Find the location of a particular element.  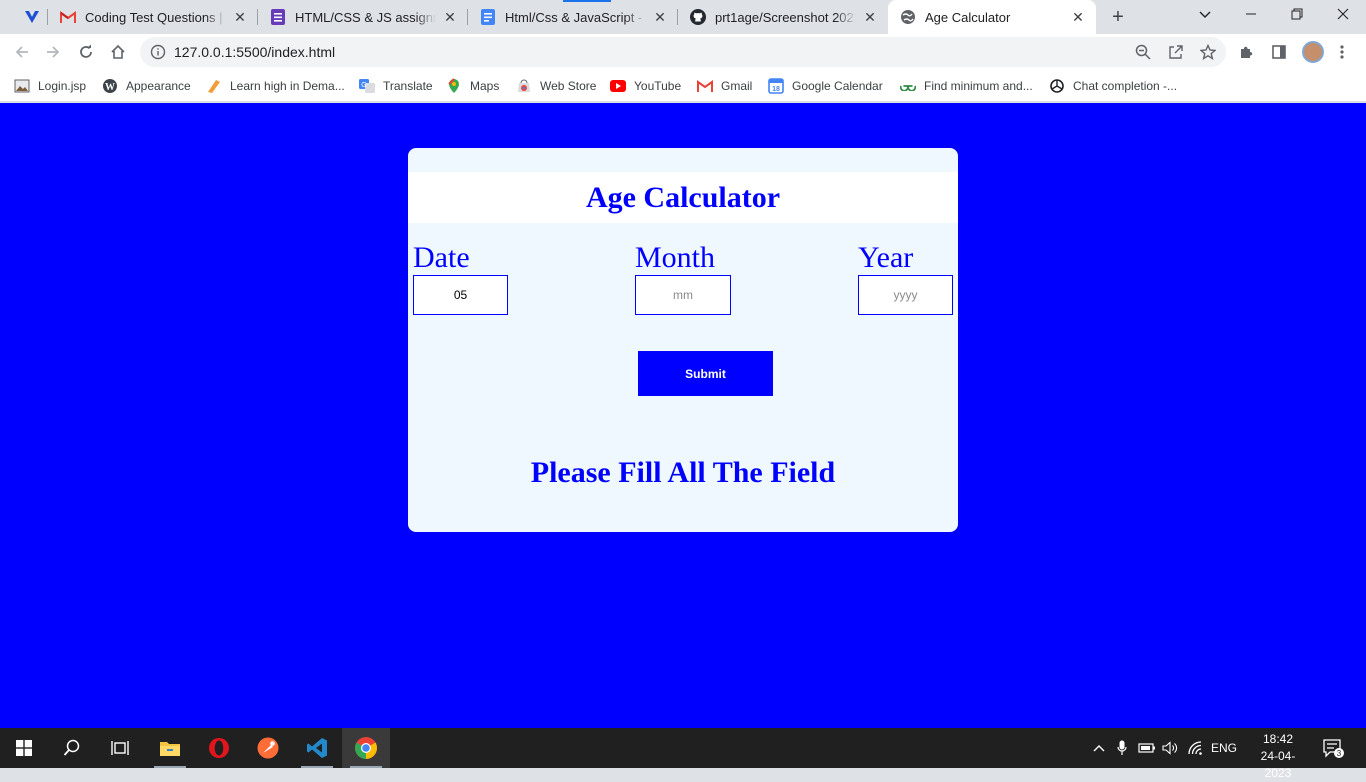

result-message: Please Fill All The Field is located at coordinates (683, 472).